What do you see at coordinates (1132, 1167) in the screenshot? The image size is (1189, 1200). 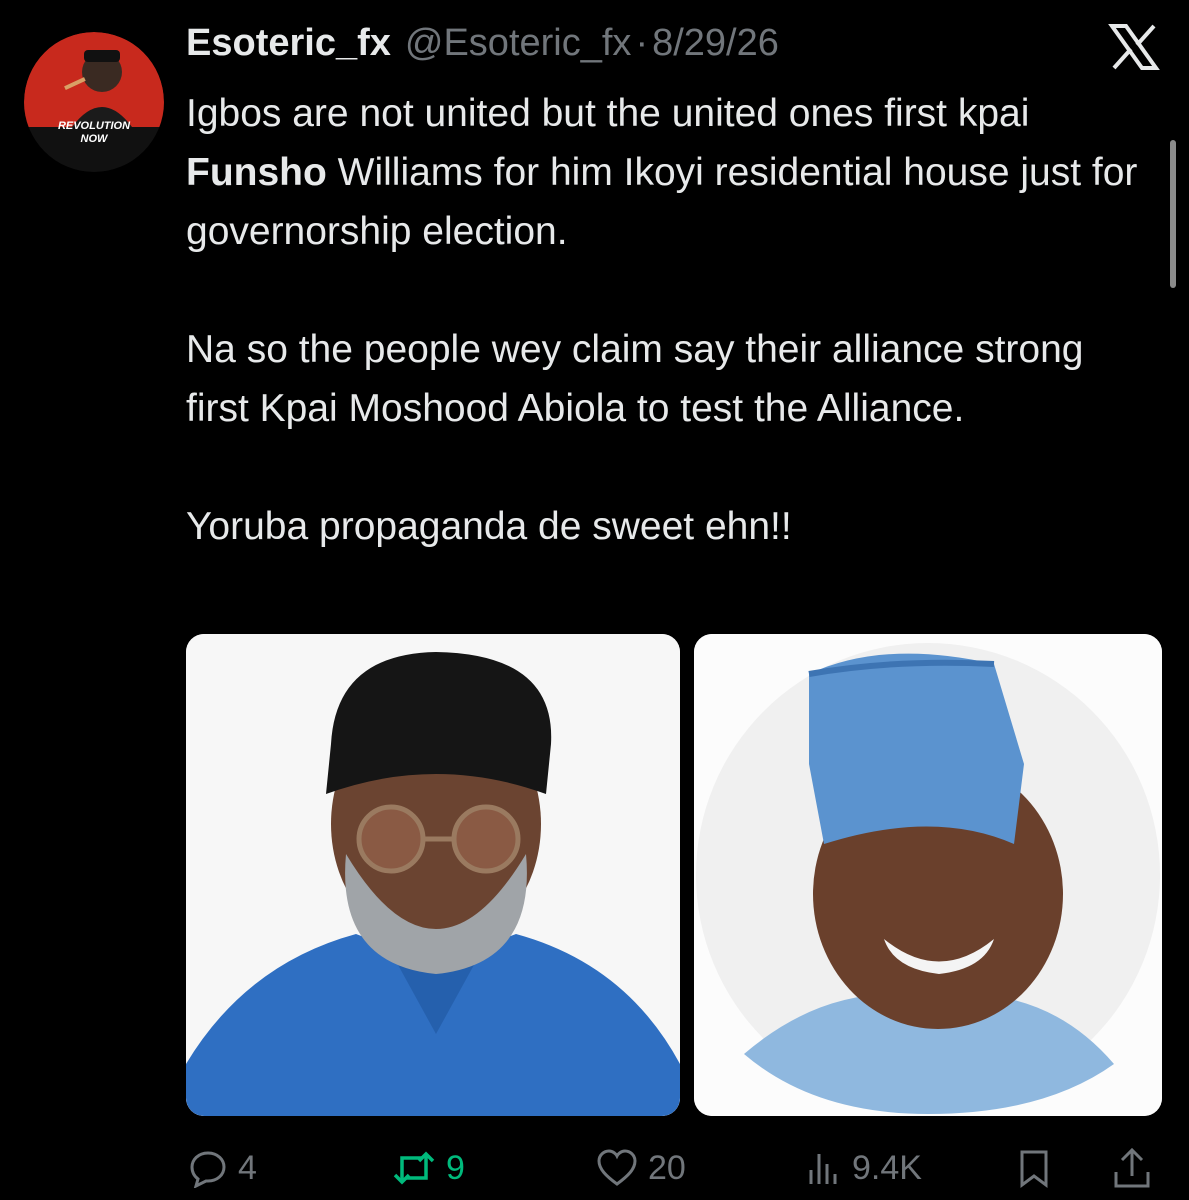 I see `share-icon` at bounding box center [1132, 1167].